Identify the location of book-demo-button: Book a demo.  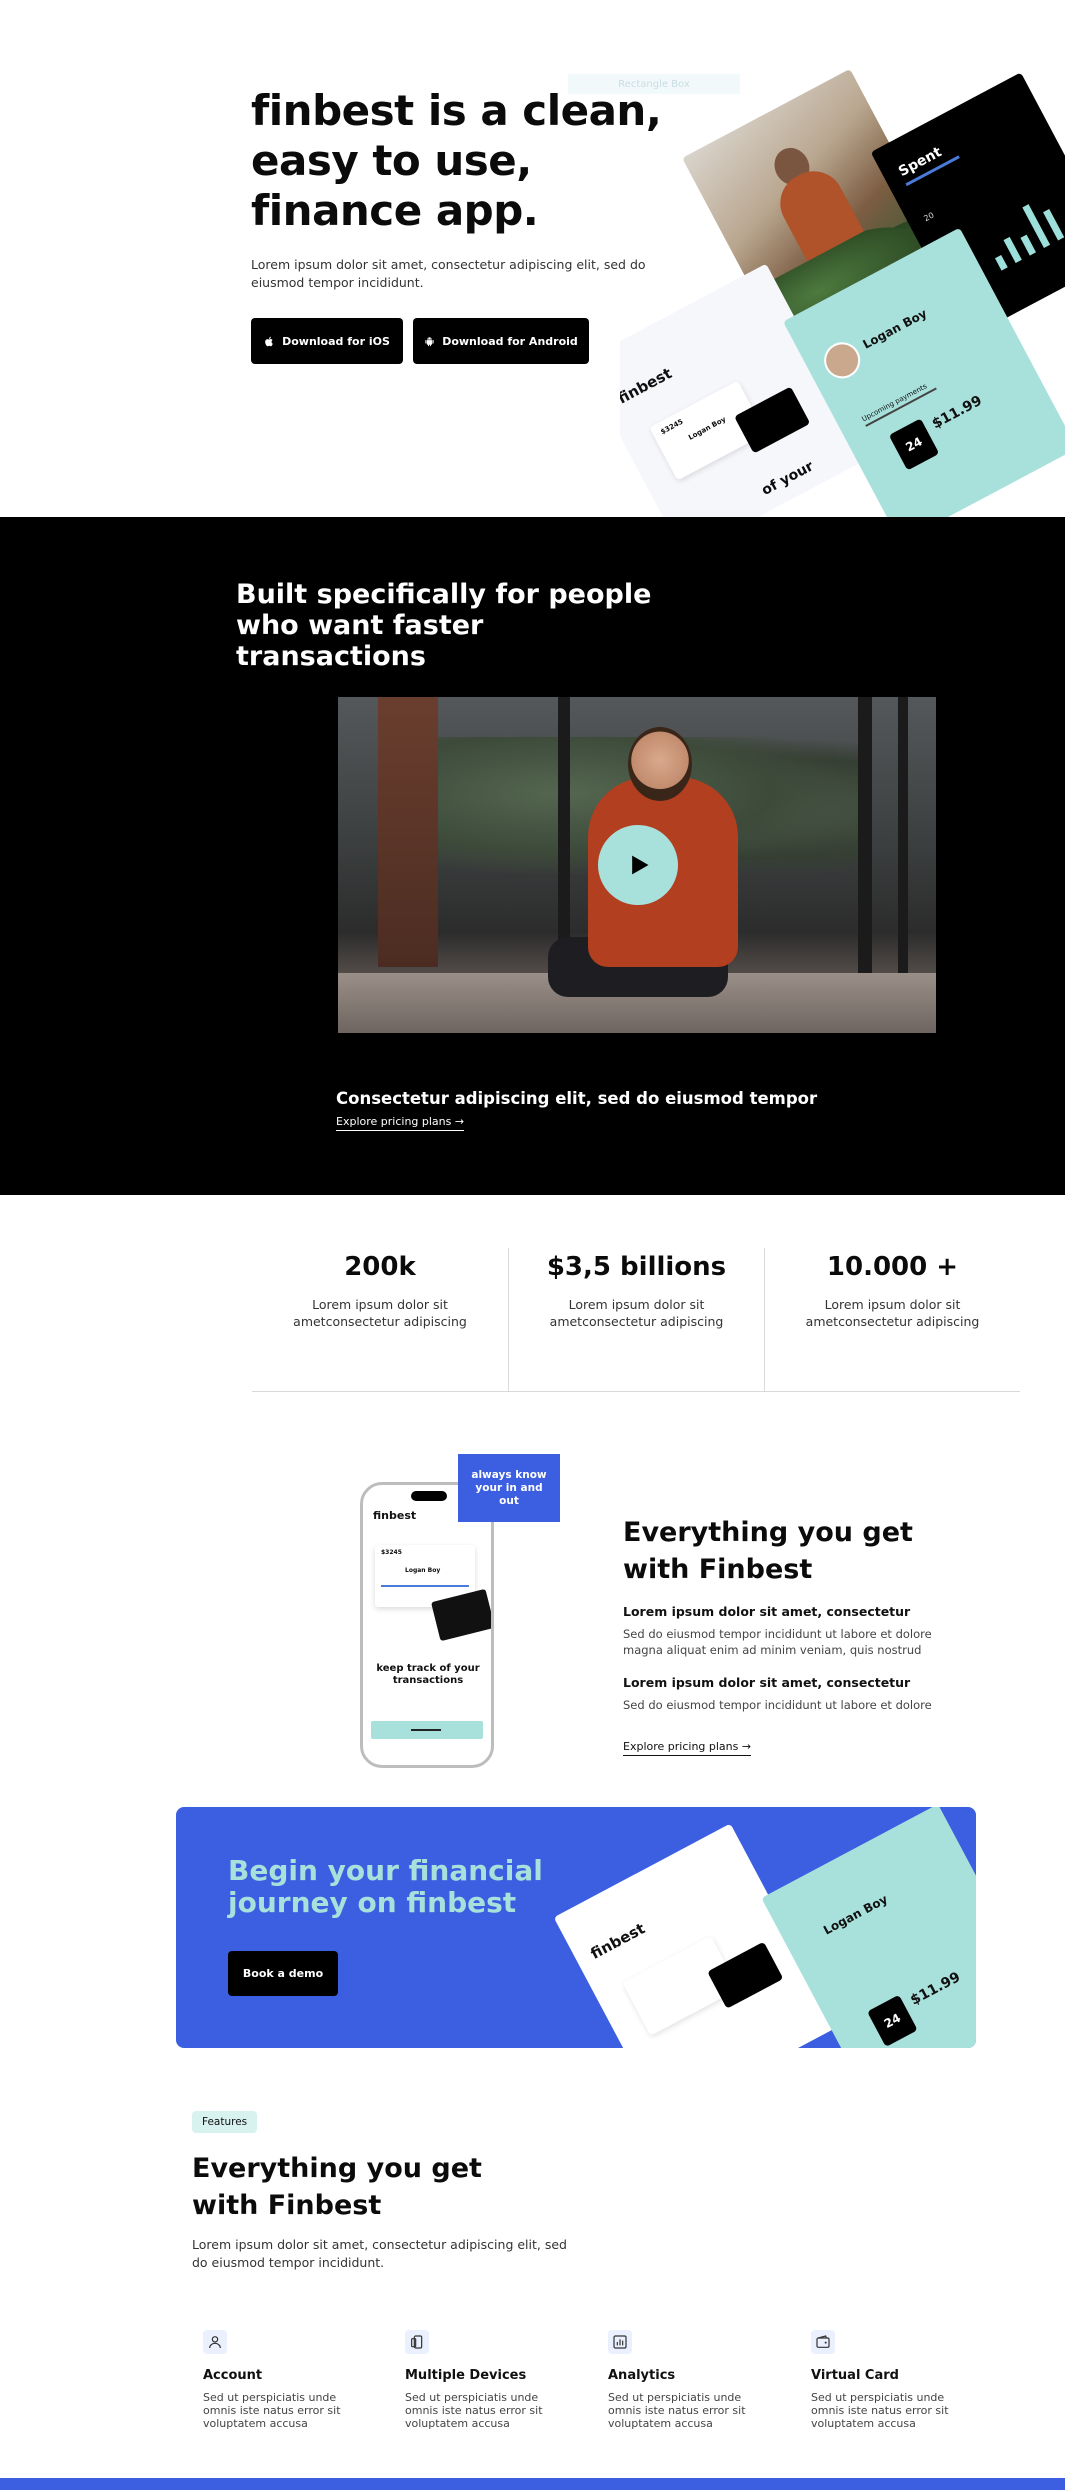
(283, 1973).